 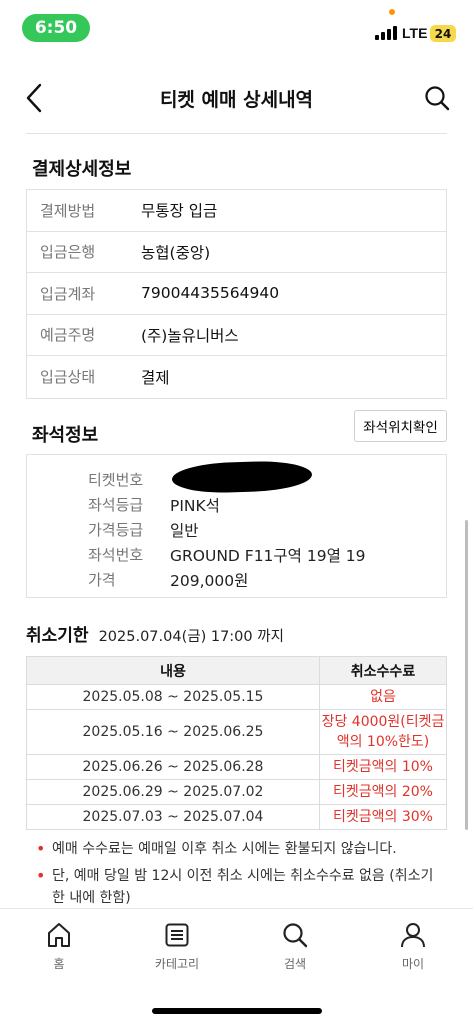 I want to click on table-row: 입금은행 농협(중앙), so click(x=236, y=252).